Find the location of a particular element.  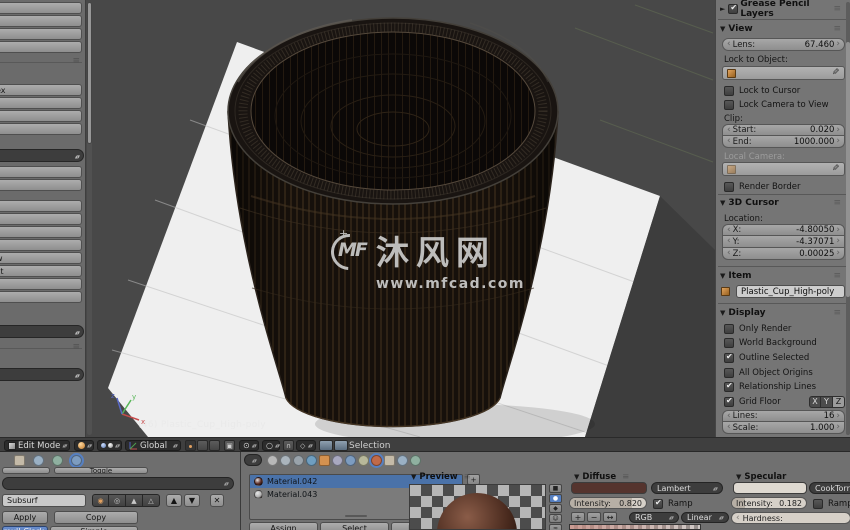

item-panel-header: ▼ Item ≡ is located at coordinates (783, 276).